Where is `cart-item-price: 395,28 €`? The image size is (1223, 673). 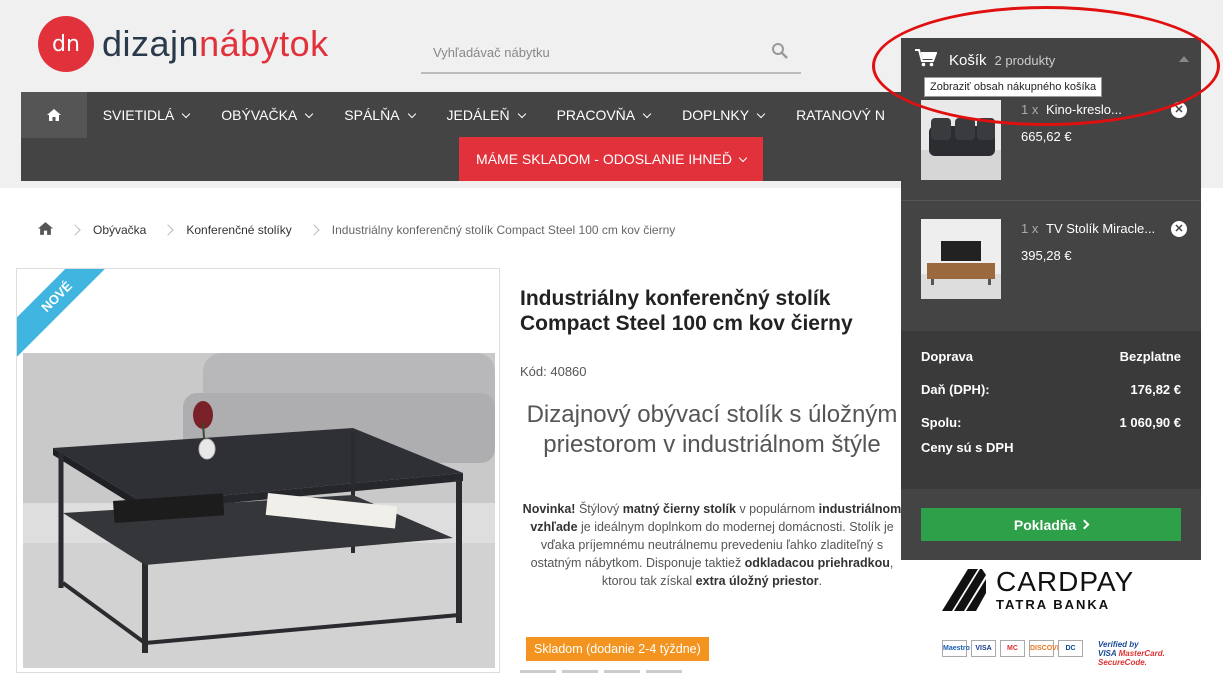 cart-item-price: 395,28 € is located at coordinates (1046, 255).